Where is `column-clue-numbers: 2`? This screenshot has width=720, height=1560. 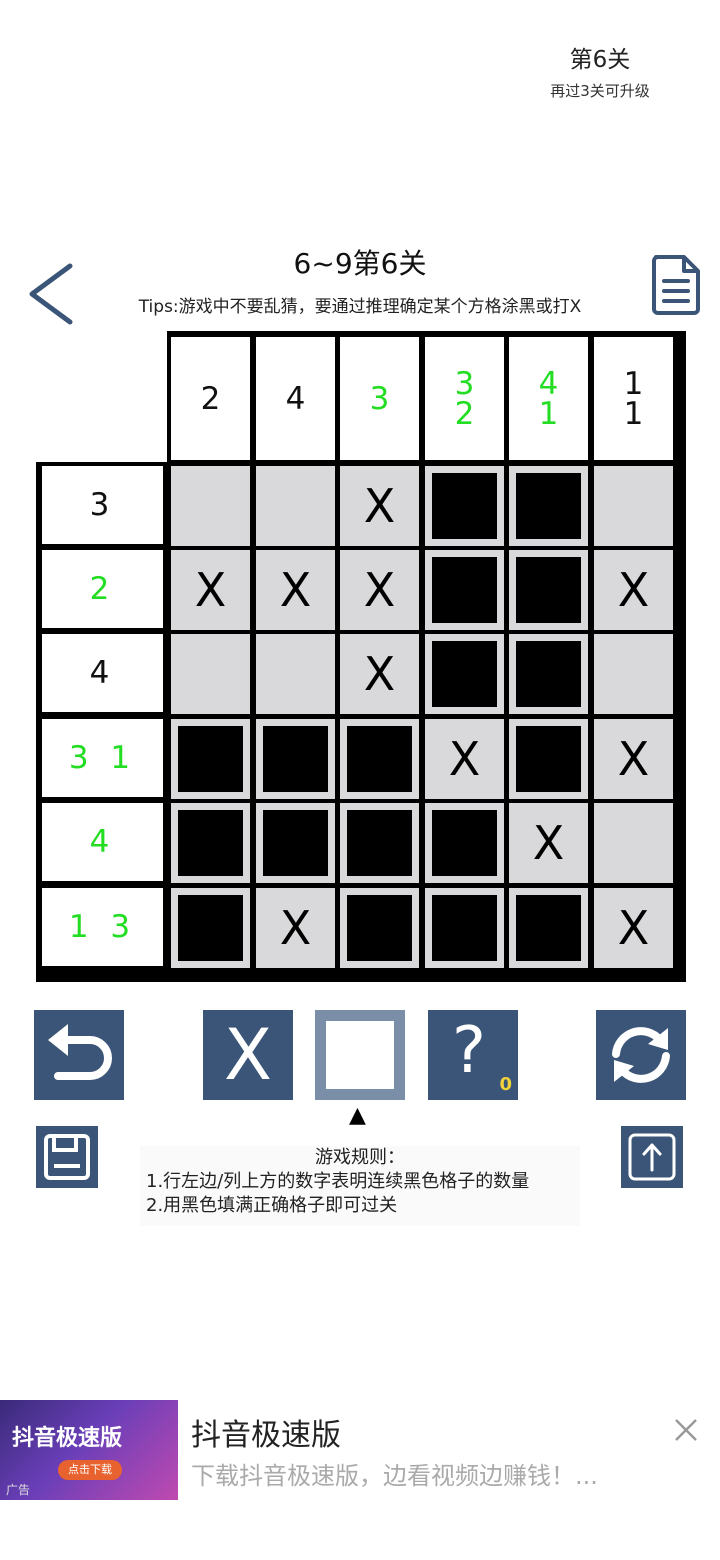
column-clue-numbers: 2 is located at coordinates (210, 398).